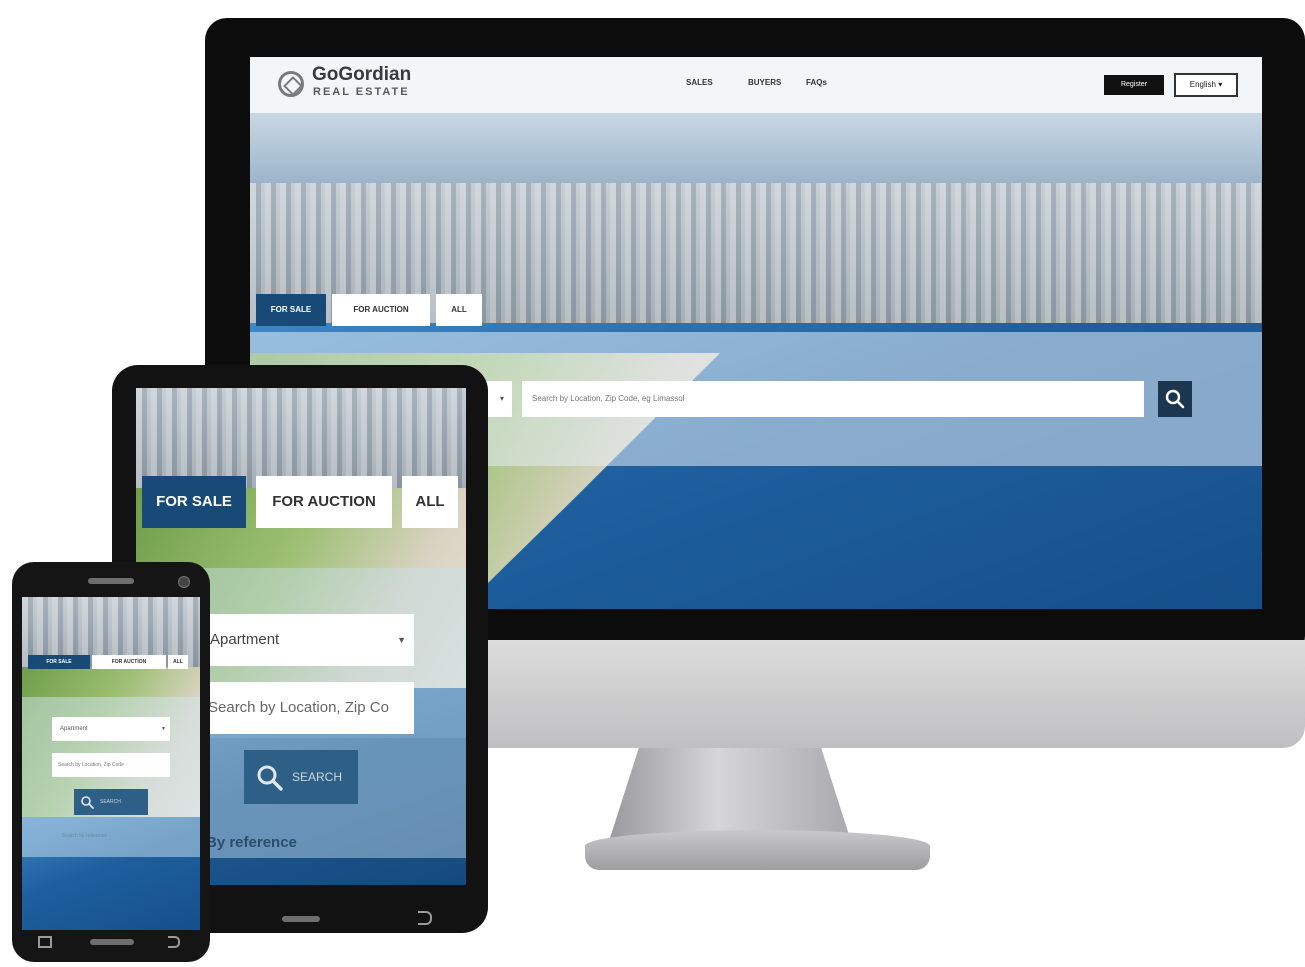 The height and width of the screenshot is (967, 1305). I want to click on tablet-hero-city, so click(301, 438).